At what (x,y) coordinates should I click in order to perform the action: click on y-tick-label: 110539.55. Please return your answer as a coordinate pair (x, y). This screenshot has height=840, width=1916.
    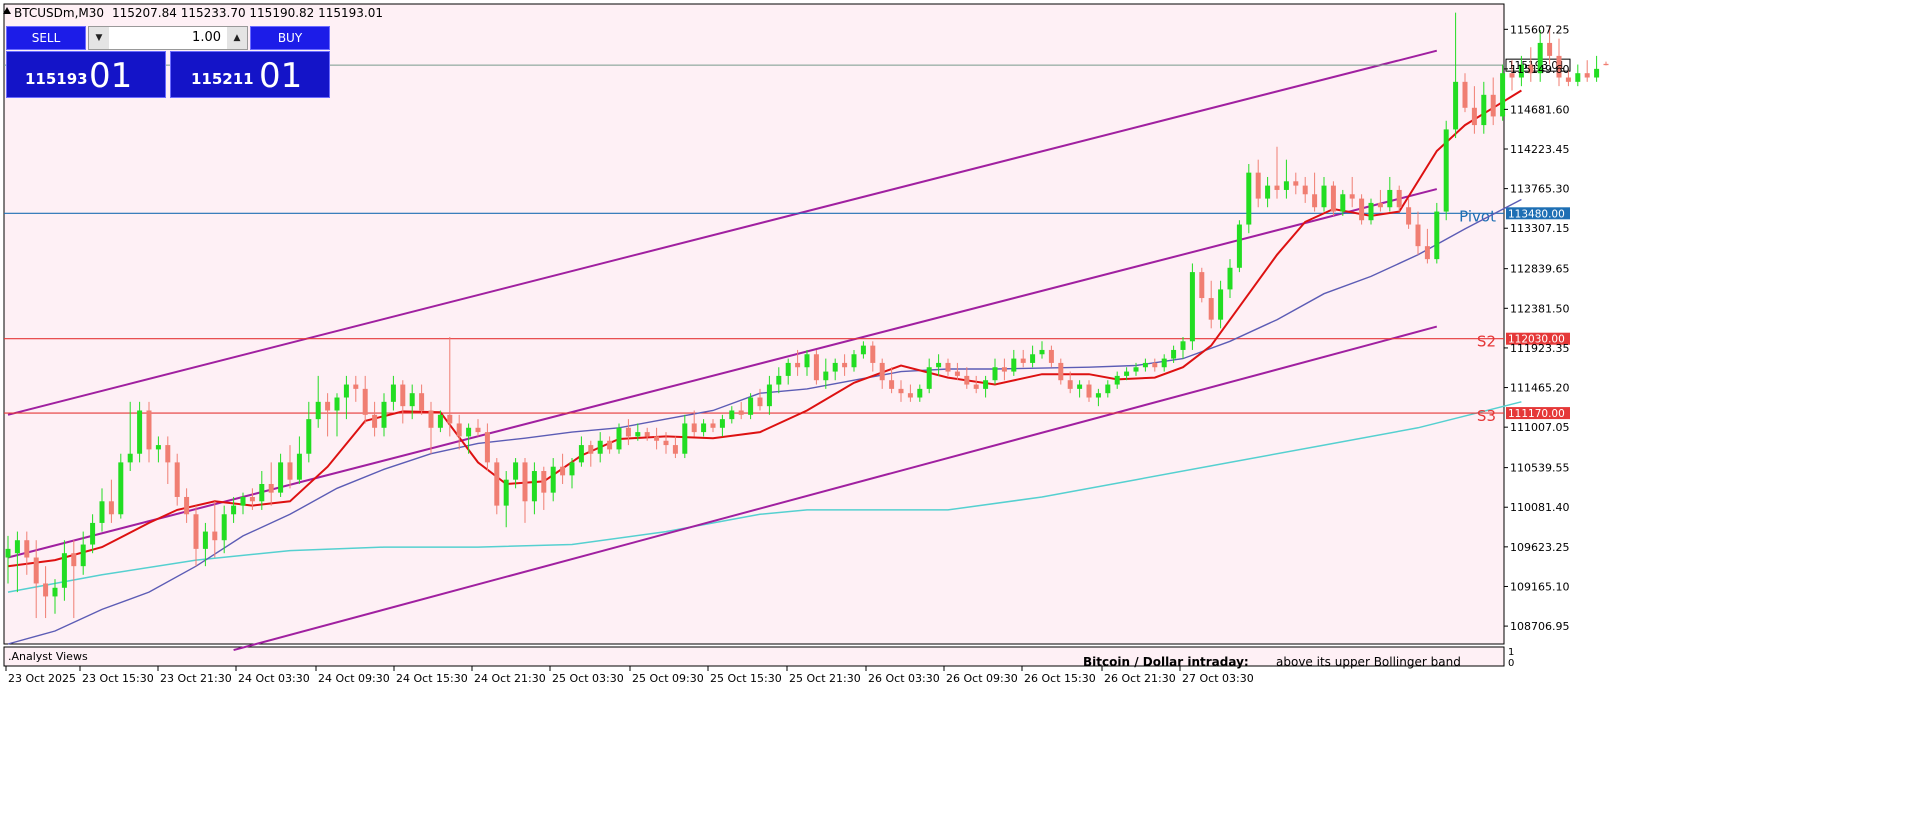
    Looking at the image, I should click on (1540, 468).